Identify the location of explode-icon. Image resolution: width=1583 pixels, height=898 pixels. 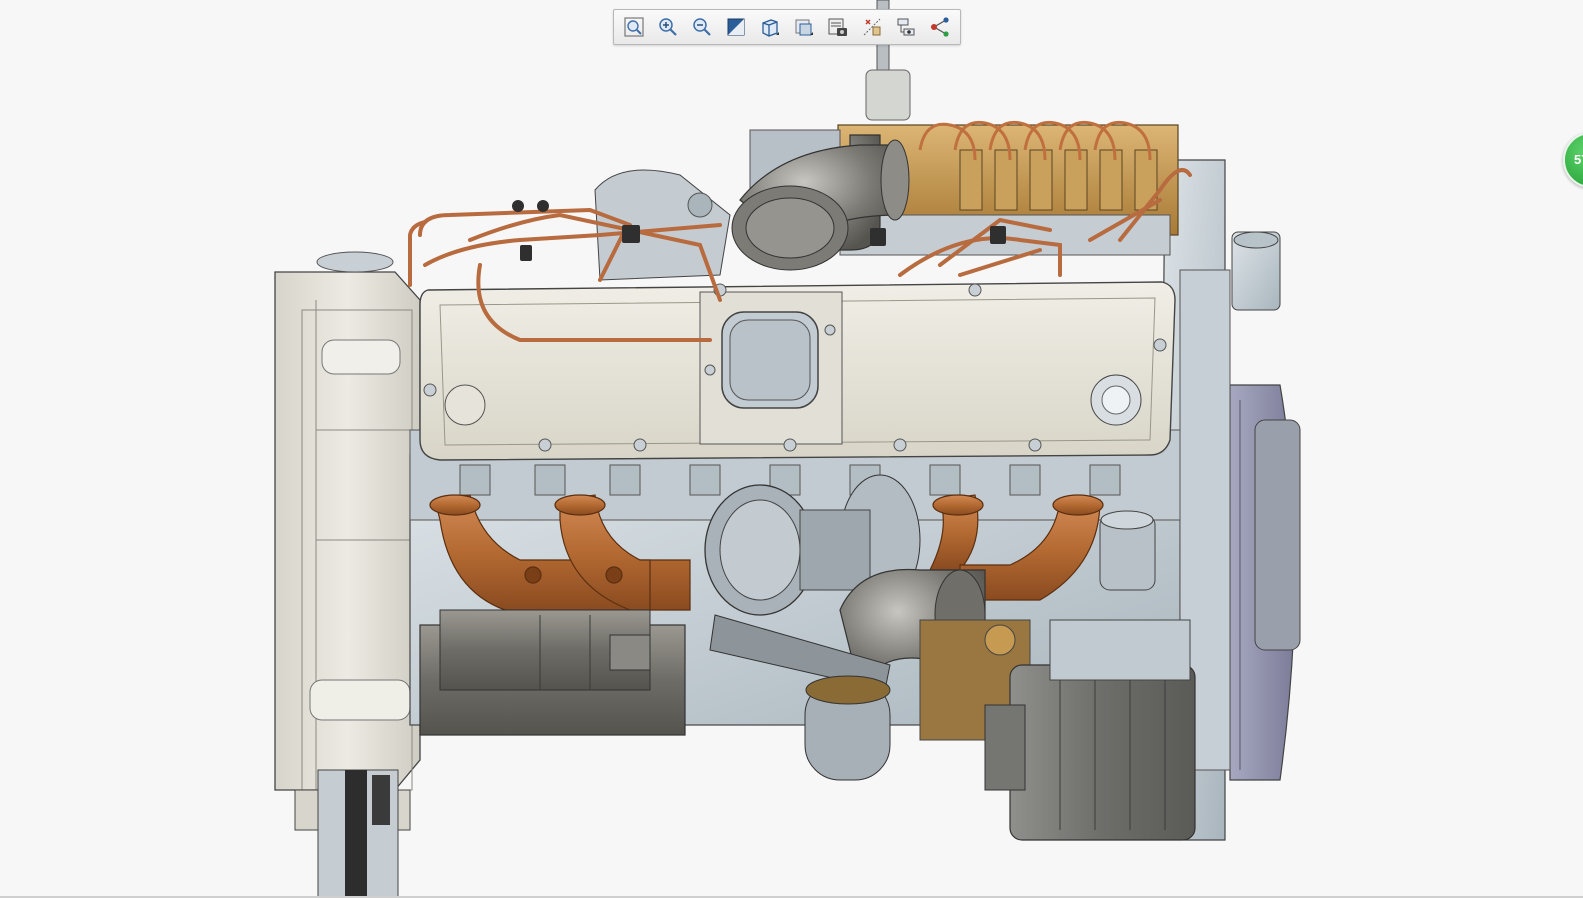
(872, 27).